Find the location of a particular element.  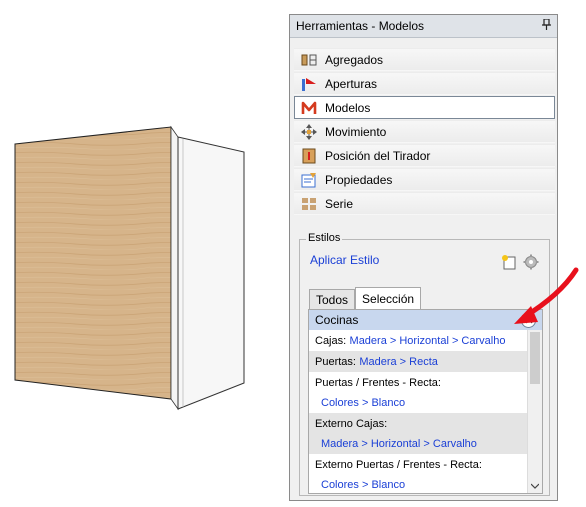

pin-icon is located at coordinates (546, 25).